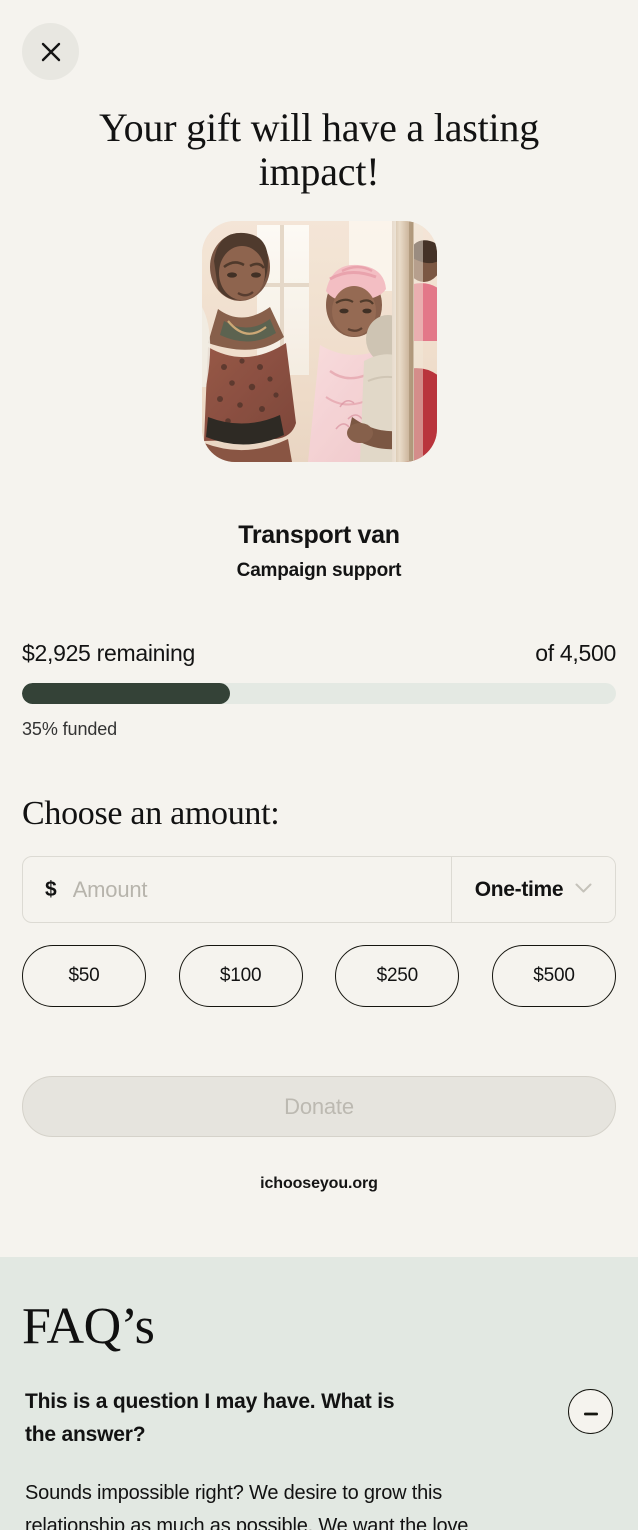  What do you see at coordinates (126, 693) in the screenshot?
I see `progress-bar-fill` at bounding box center [126, 693].